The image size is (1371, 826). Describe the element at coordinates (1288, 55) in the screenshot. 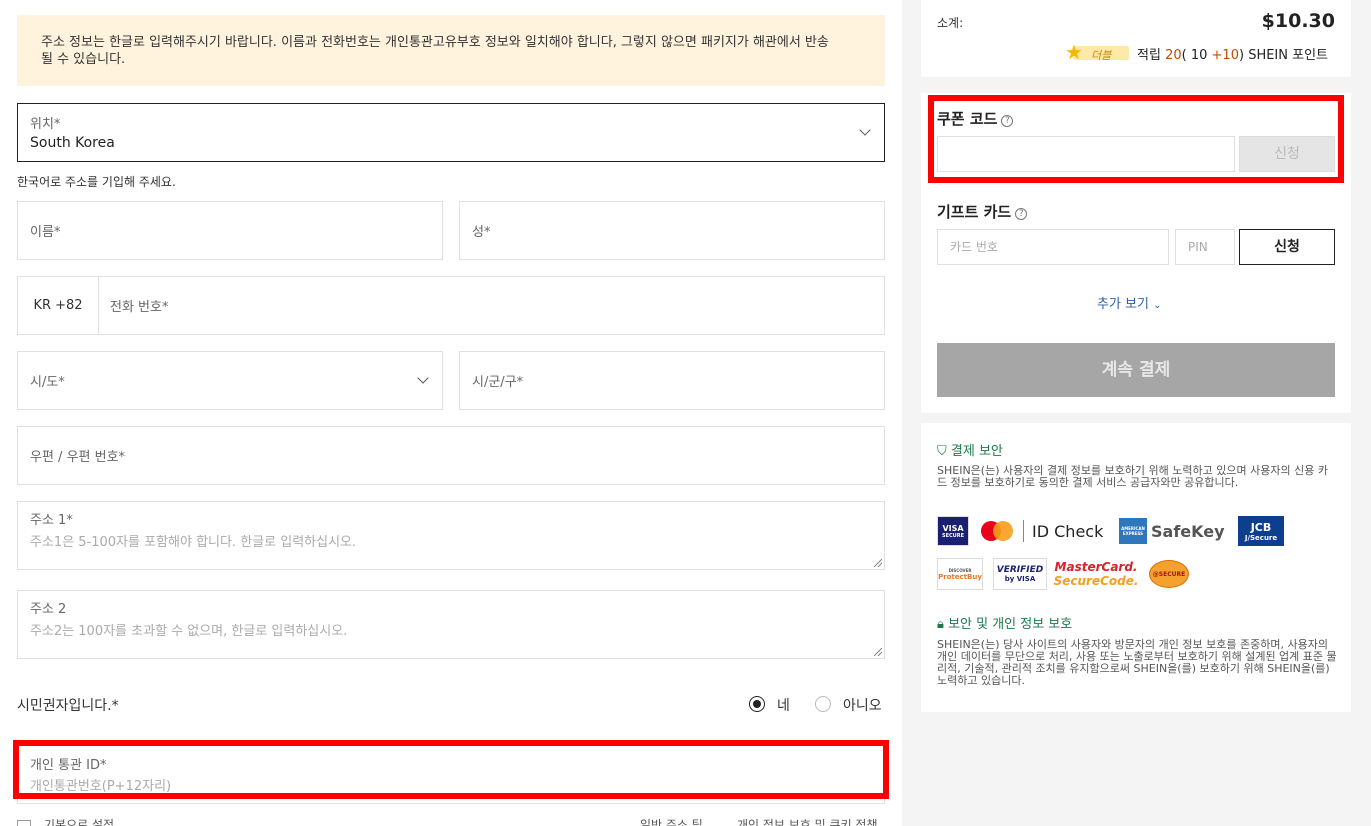

I see `points-suffix: SHEIN 포인트` at that location.